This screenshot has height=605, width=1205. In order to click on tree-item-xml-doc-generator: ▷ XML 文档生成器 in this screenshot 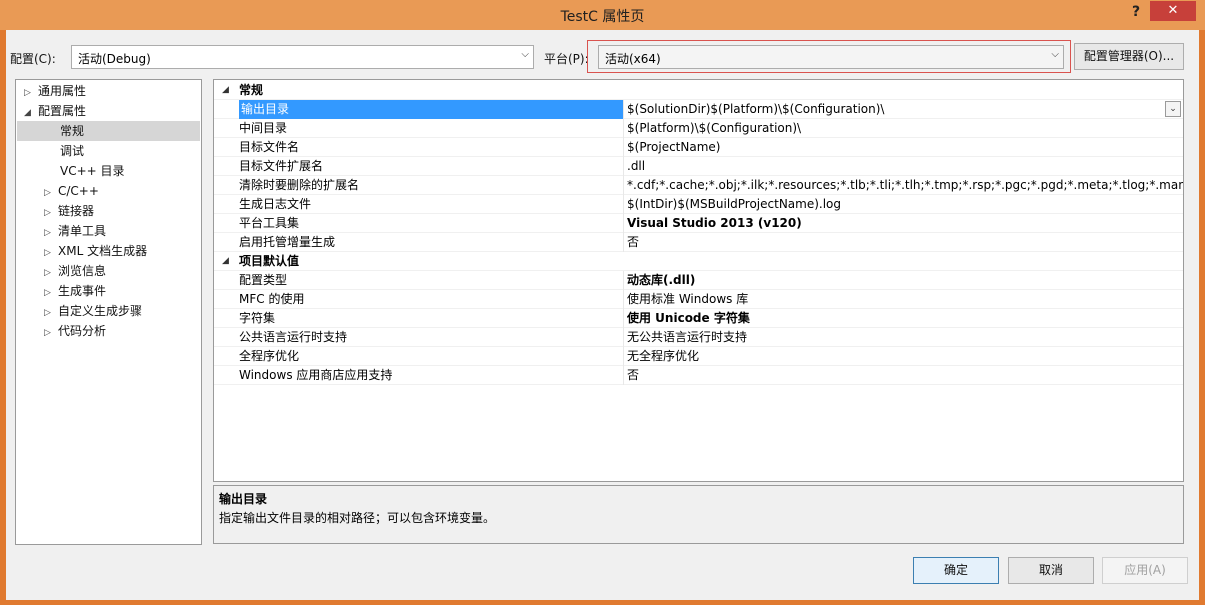, I will do `click(95, 251)`.